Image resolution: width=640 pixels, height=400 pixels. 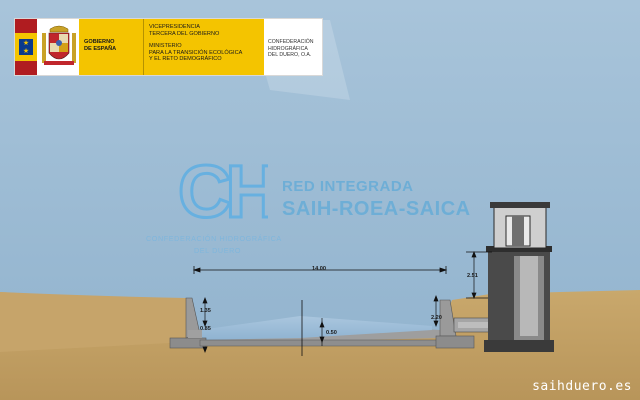 I want to click on ministry-line-2: TERCERA DEL GOBIERNO, so click(x=184, y=33).